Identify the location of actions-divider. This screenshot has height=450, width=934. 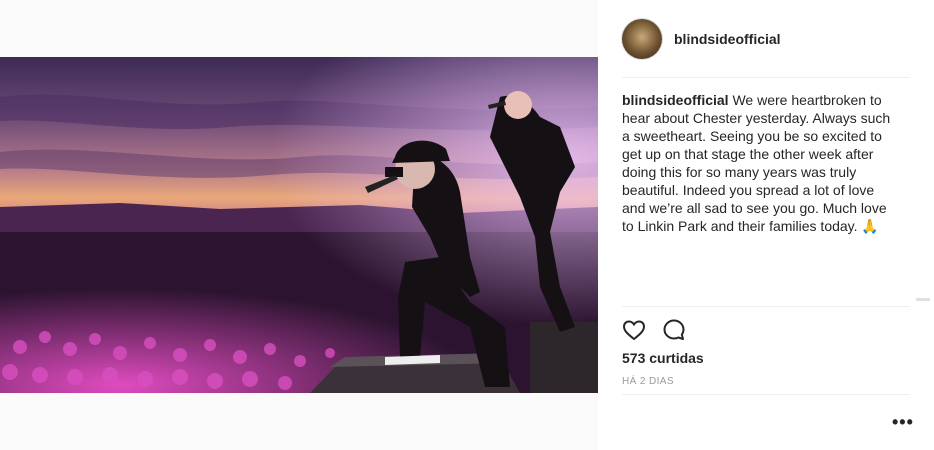
(766, 306).